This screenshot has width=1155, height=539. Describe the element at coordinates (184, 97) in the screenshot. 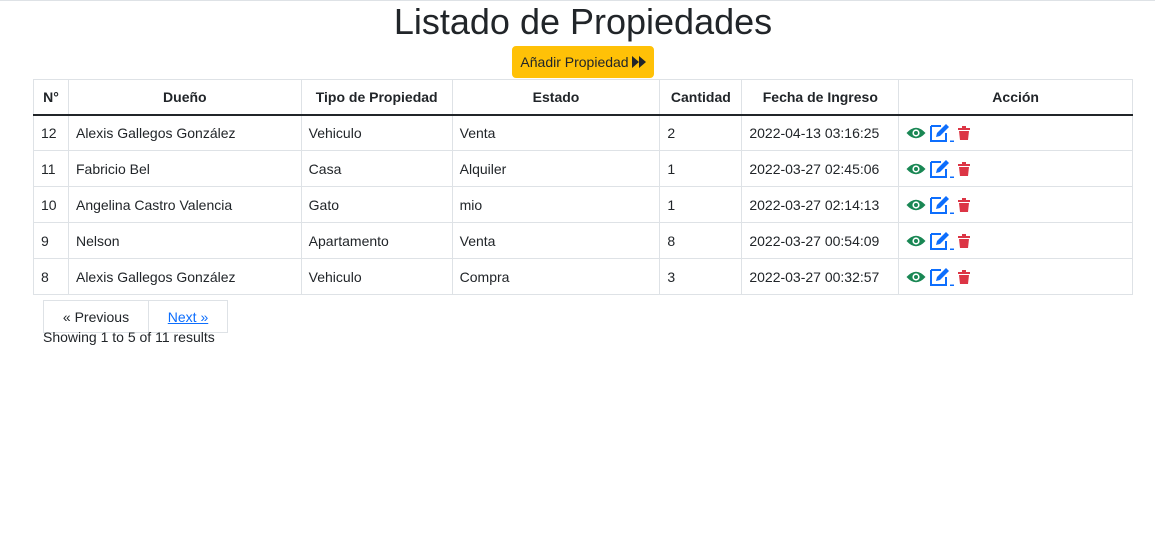

I see `column-header-owner: Dueño` at that location.